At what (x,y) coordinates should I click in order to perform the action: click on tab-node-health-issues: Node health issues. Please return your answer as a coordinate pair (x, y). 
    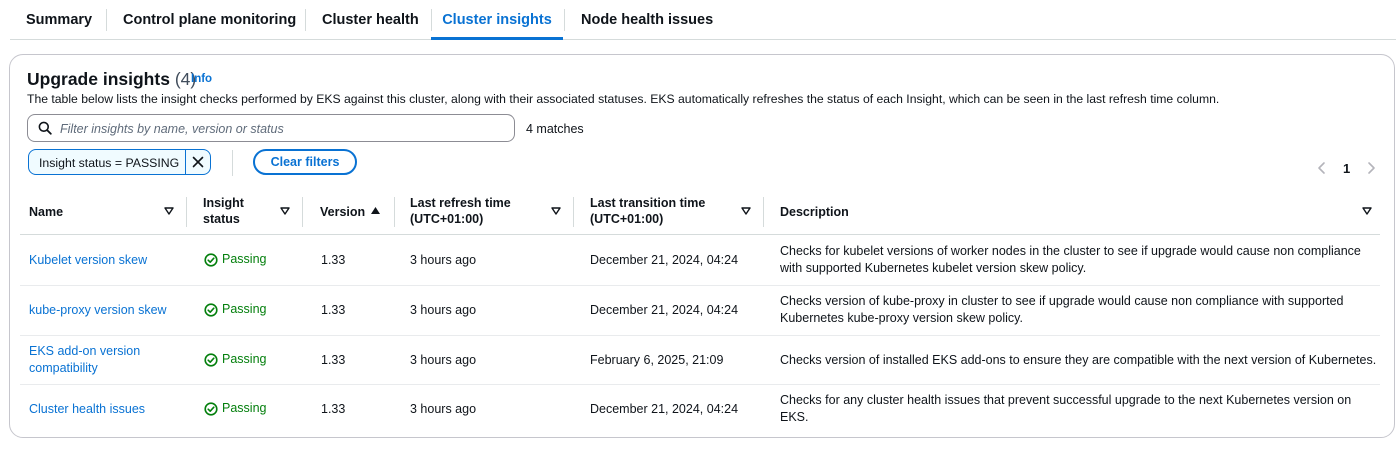
    Looking at the image, I should click on (647, 19).